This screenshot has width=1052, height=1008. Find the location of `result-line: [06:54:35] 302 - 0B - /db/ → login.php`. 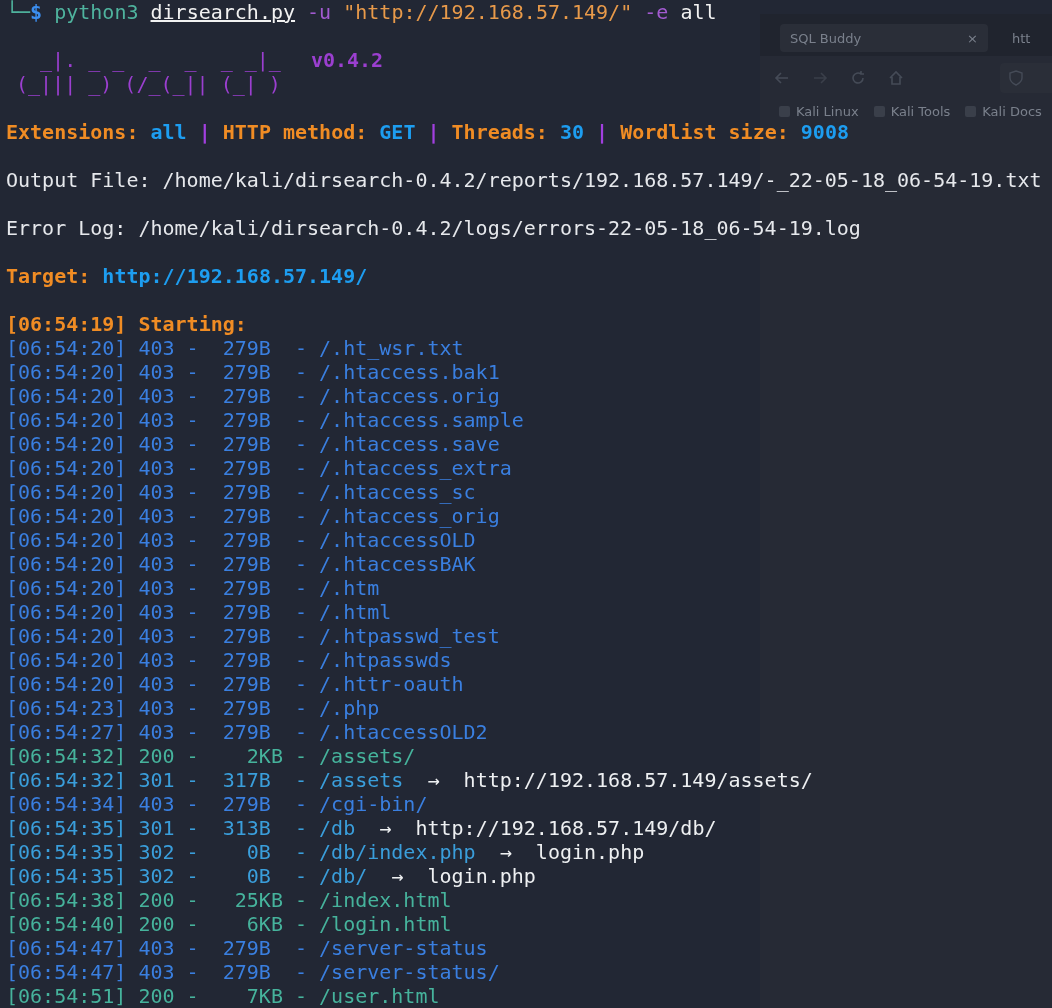

result-line: [06:54:35] 302 - 0B - /db/ → login.php is located at coordinates (271, 876).